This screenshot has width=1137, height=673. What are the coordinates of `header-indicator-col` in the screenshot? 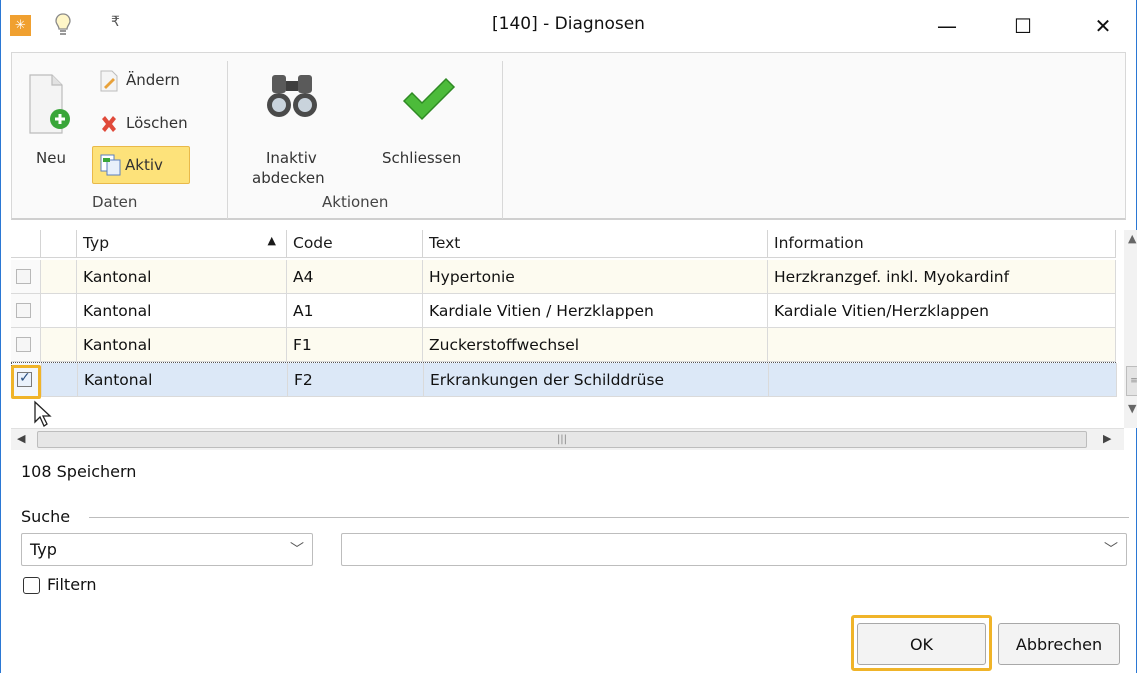 It's located at (59, 244).